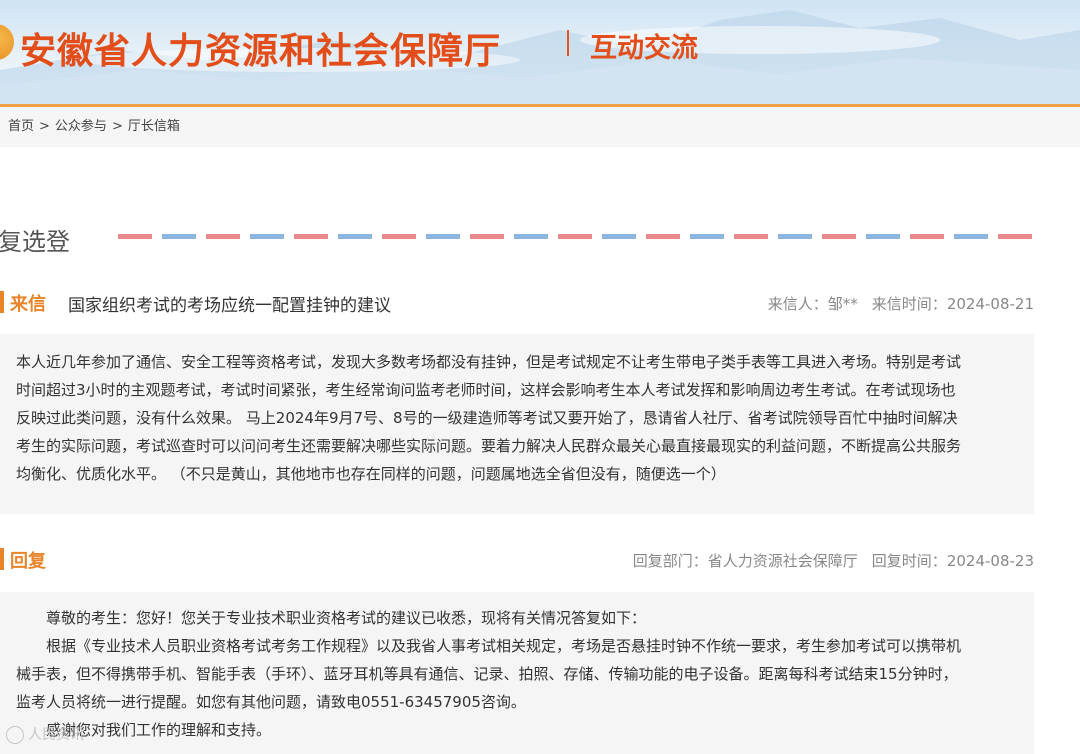 Image resolution: width=1080 pixels, height=754 pixels. I want to click on reply-line: 感谢您对我们工作的理解和支持。, so click(159, 730).